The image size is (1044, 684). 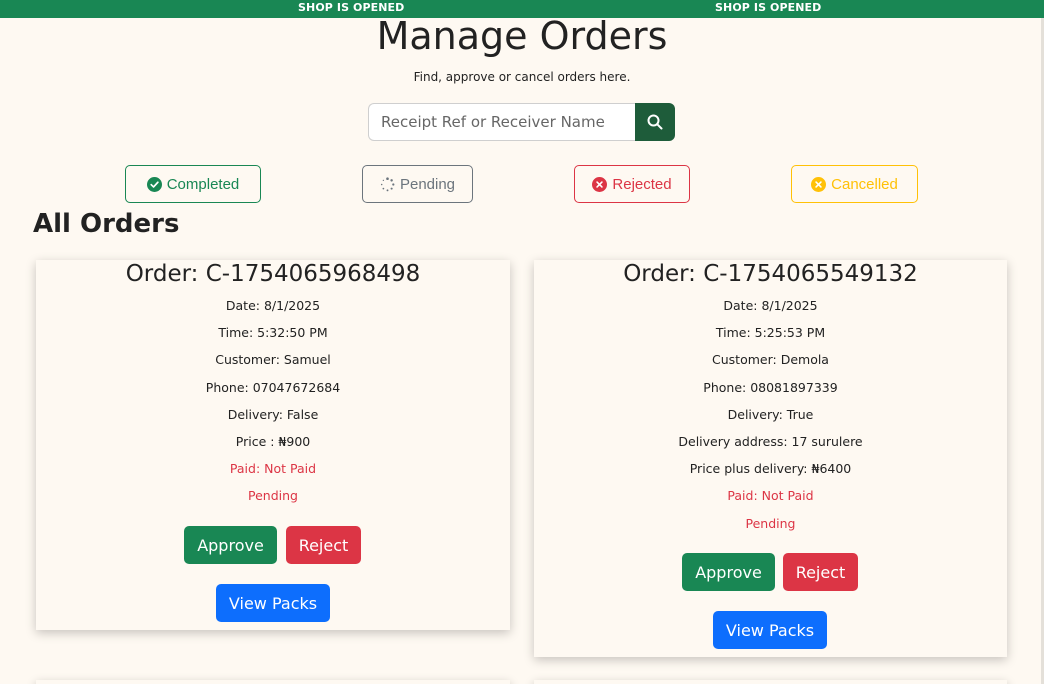 I want to click on order-phone: Phone: 08081897339, so click(x=770, y=387).